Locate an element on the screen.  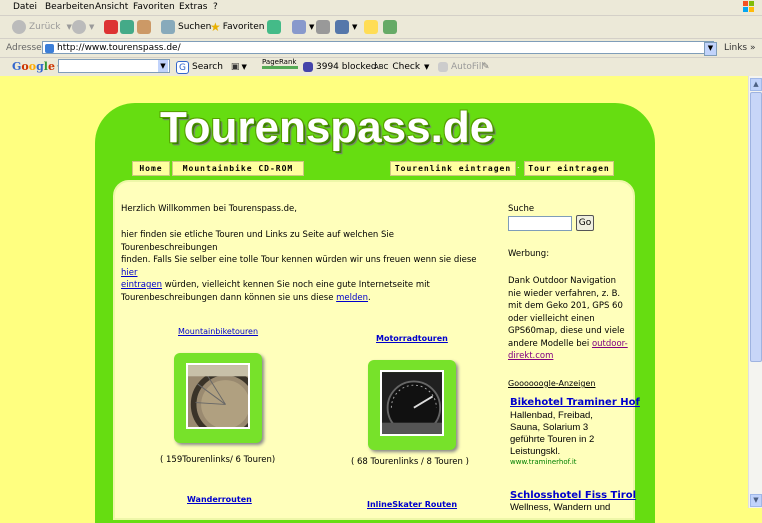
refresh-icon is located at coordinates (127, 27).